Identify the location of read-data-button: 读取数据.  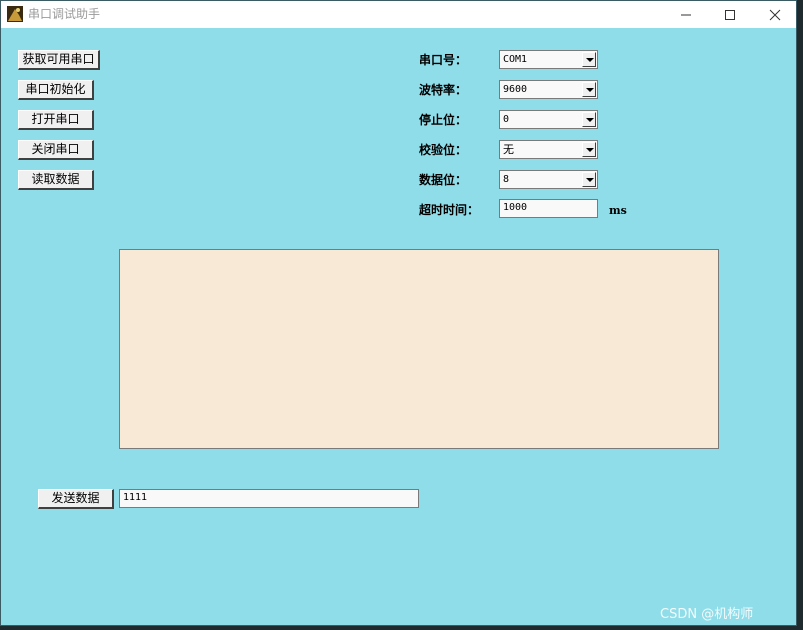
(56, 180).